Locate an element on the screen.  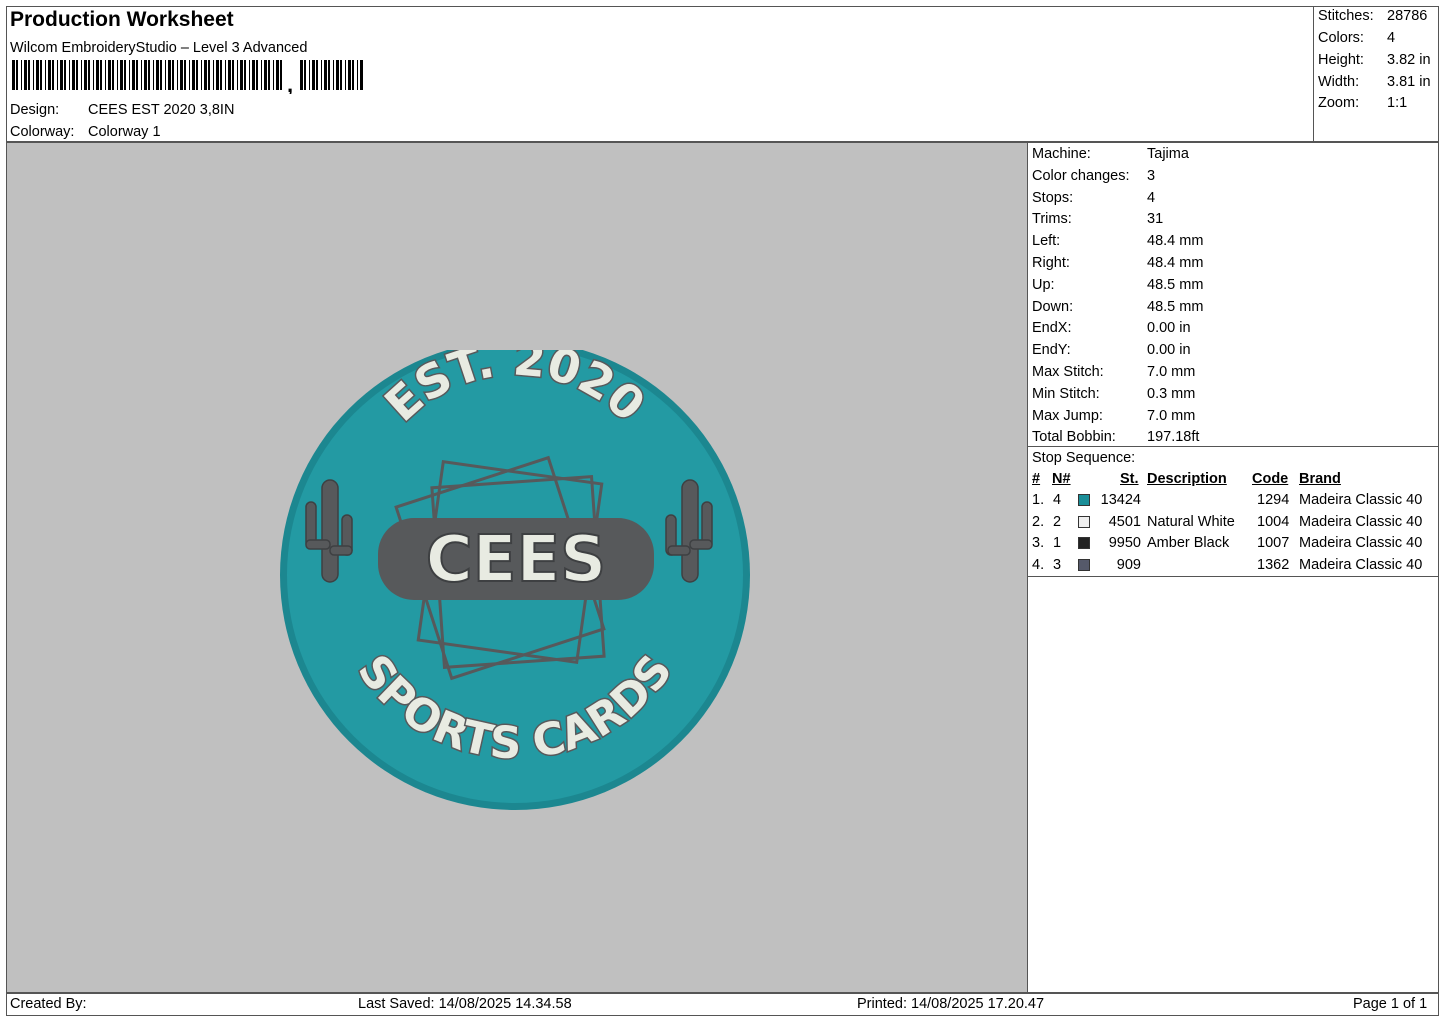
row-code: 1004 is located at coordinates (1273, 521).